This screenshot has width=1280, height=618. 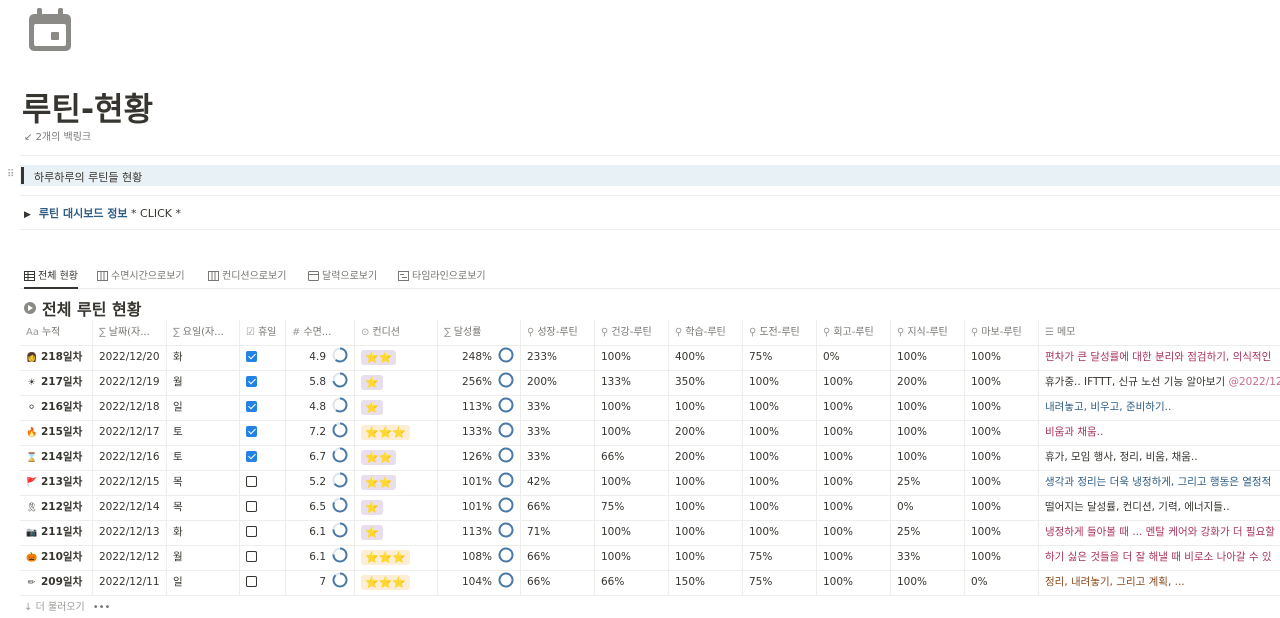 I want to click on column-header: ⊙ 컨디션, so click(x=396, y=332).